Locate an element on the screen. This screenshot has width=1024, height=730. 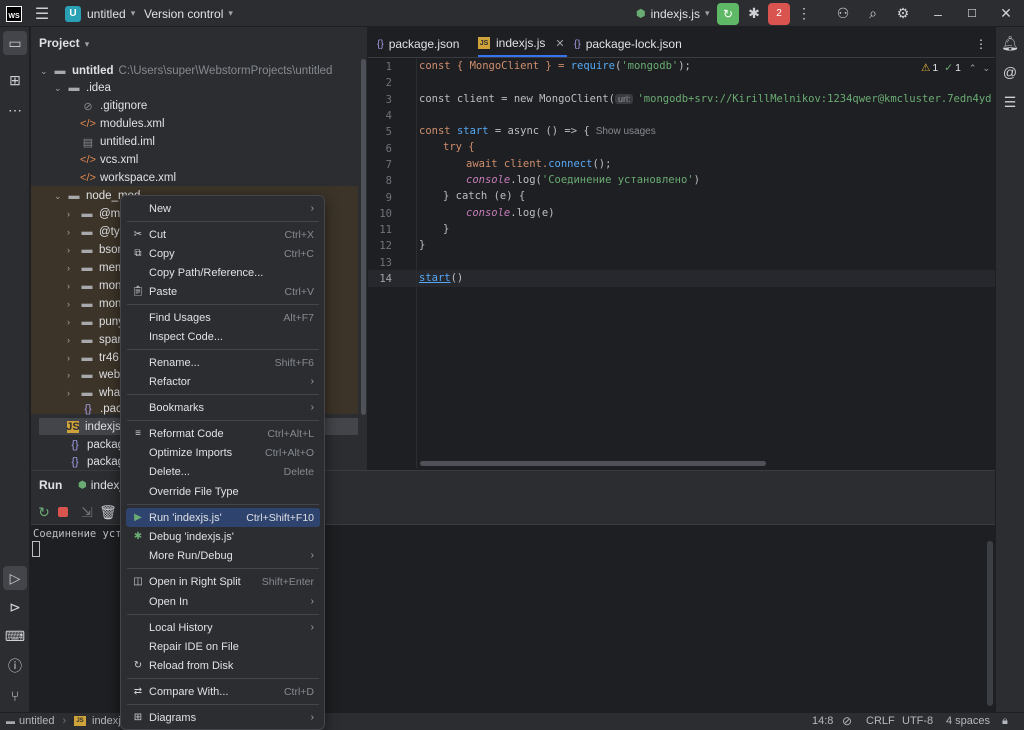
no-inspections-icon: ⊘ is located at coordinates (847, 721).